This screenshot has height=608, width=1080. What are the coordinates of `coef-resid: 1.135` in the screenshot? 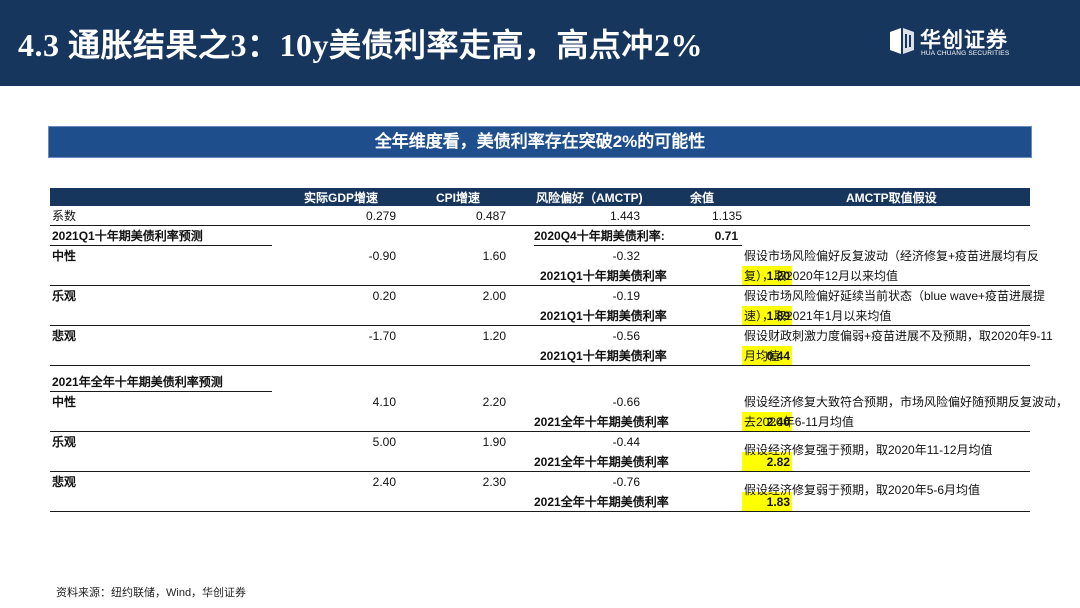 It's located at (726, 216).